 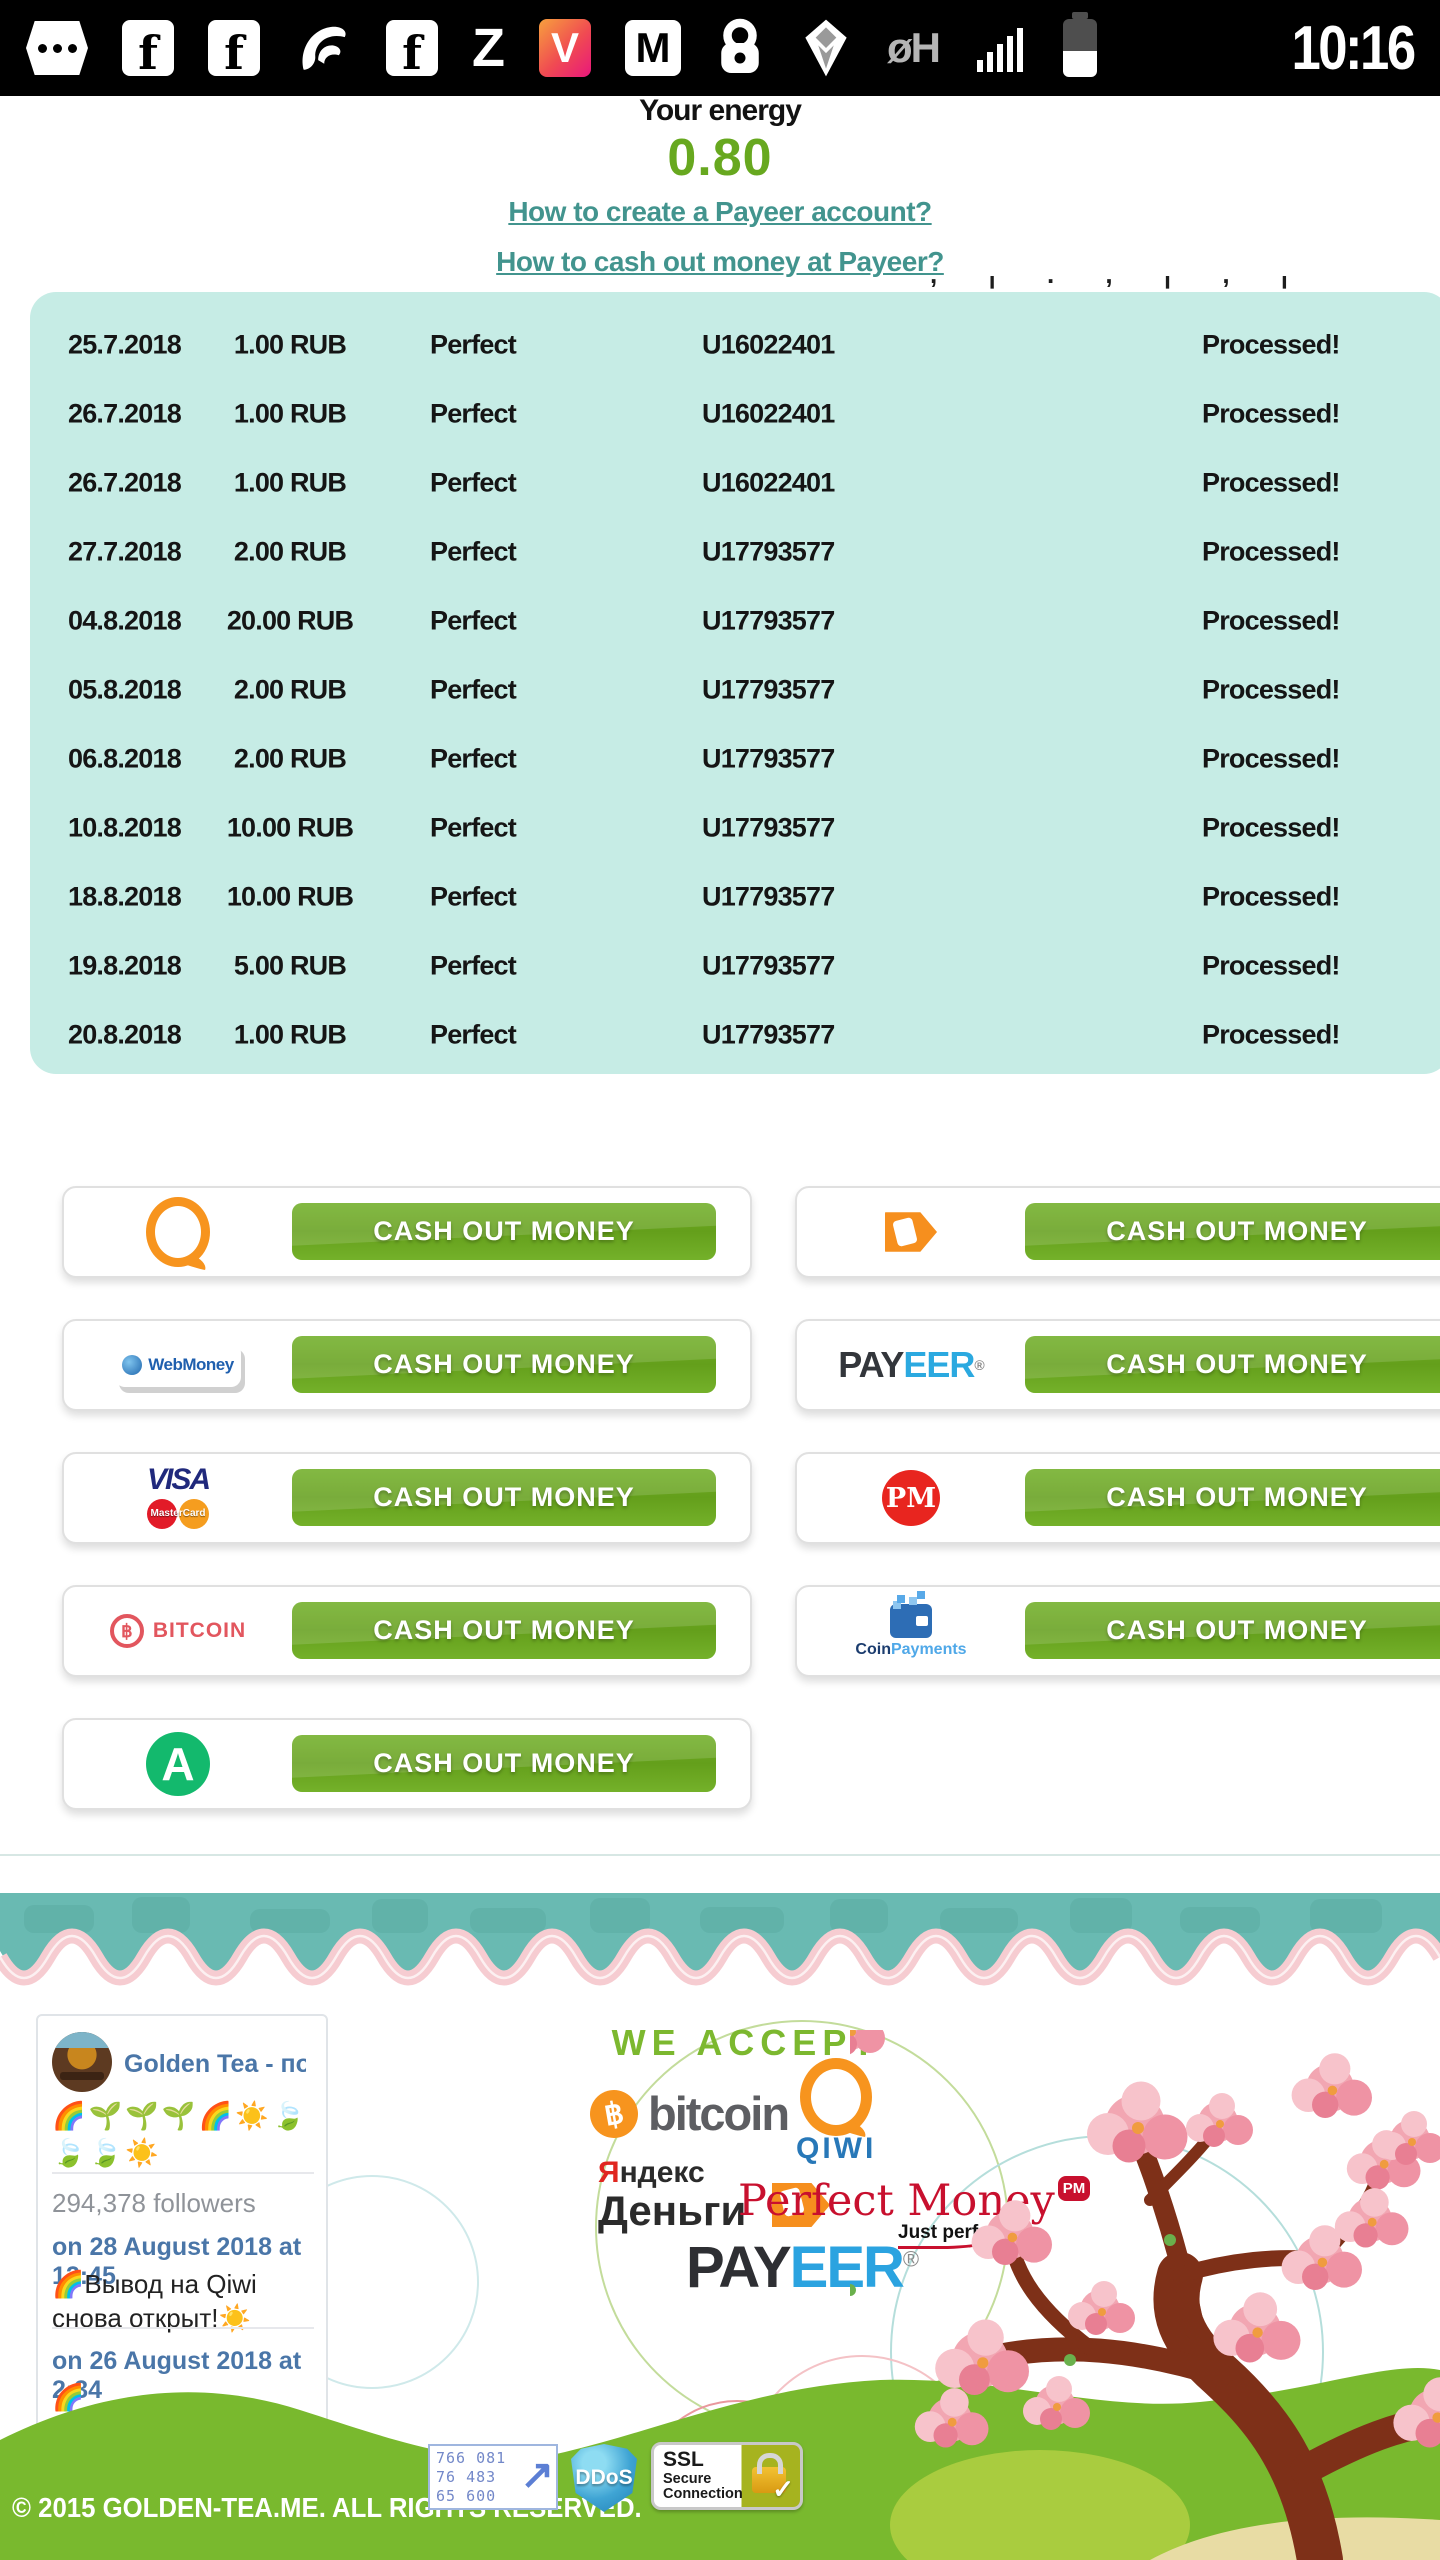 I want to click on cash-out-visa-button: CASH OUT MONEY, so click(x=504, y=1497).